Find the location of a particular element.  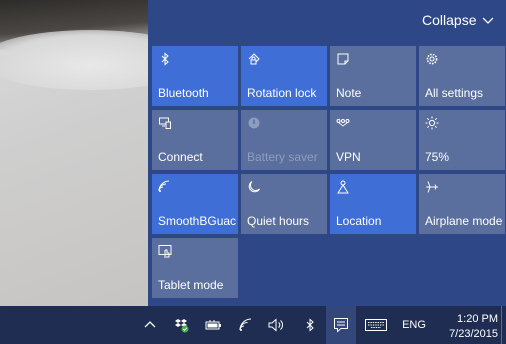

tile-label: Airplane mode is located at coordinates (464, 221).